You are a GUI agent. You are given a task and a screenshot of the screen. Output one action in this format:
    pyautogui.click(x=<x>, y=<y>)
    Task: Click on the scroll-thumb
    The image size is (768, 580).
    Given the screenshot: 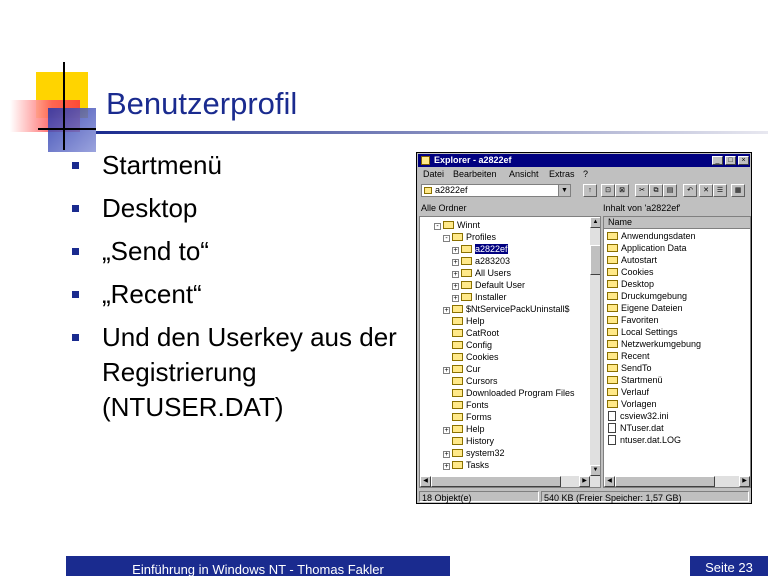 What is the action you would take?
    pyautogui.click(x=595, y=260)
    